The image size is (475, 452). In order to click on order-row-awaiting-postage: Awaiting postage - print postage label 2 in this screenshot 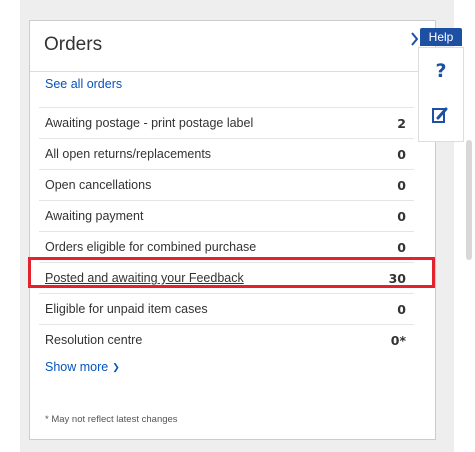, I will do `click(226, 122)`.